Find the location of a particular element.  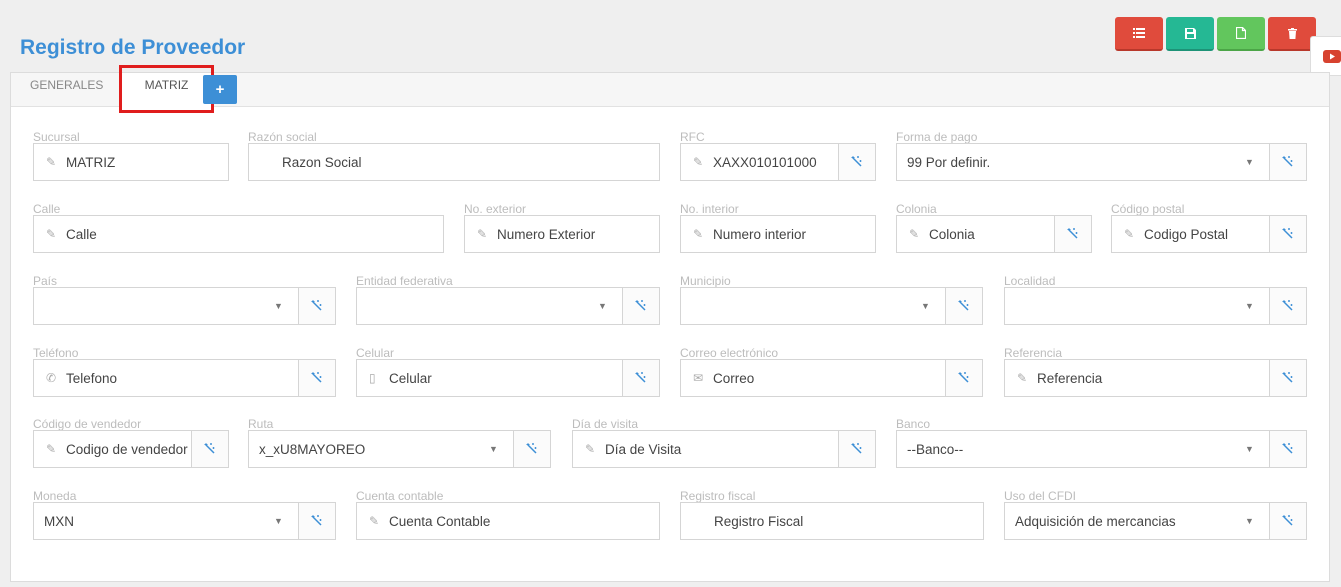

no-exterior-field: ✎ Numero Exterior is located at coordinates (562, 234).